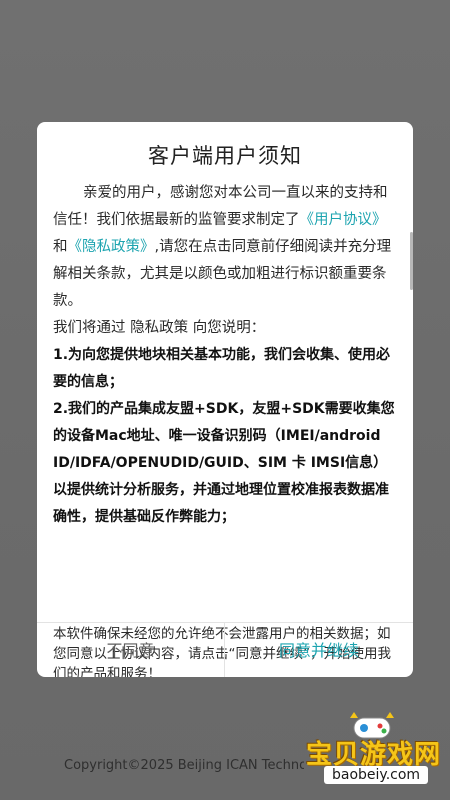 The height and width of the screenshot is (800, 450). Describe the element at coordinates (184, 765) in the screenshot. I see `footer-copyright: Copyright©2025 Beijing ICAN Techno` at that location.